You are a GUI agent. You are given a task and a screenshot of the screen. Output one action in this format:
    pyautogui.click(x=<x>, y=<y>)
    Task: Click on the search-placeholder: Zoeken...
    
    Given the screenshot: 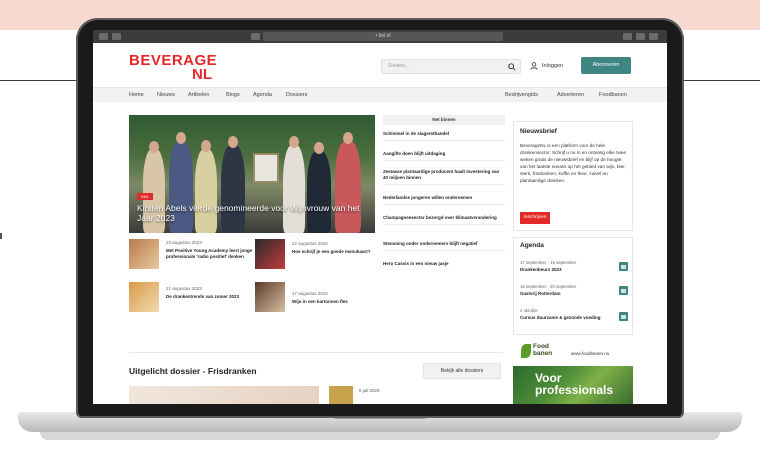 What is the action you would take?
    pyautogui.click(x=398, y=66)
    